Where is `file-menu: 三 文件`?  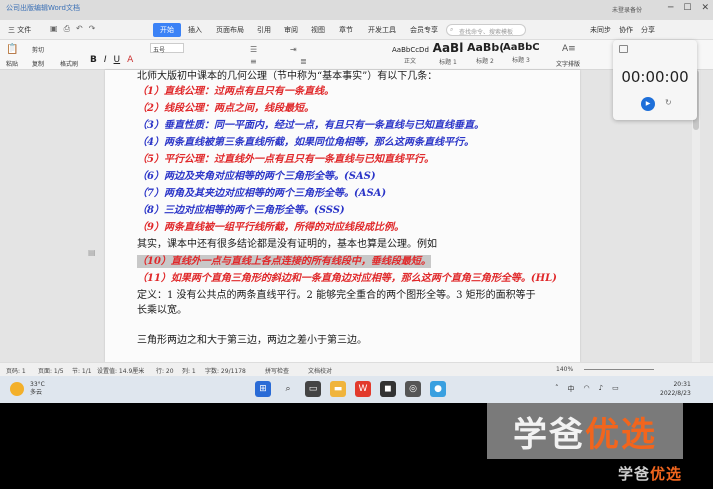 file-menu: 三 文件 is located at coordinates (19, 30).